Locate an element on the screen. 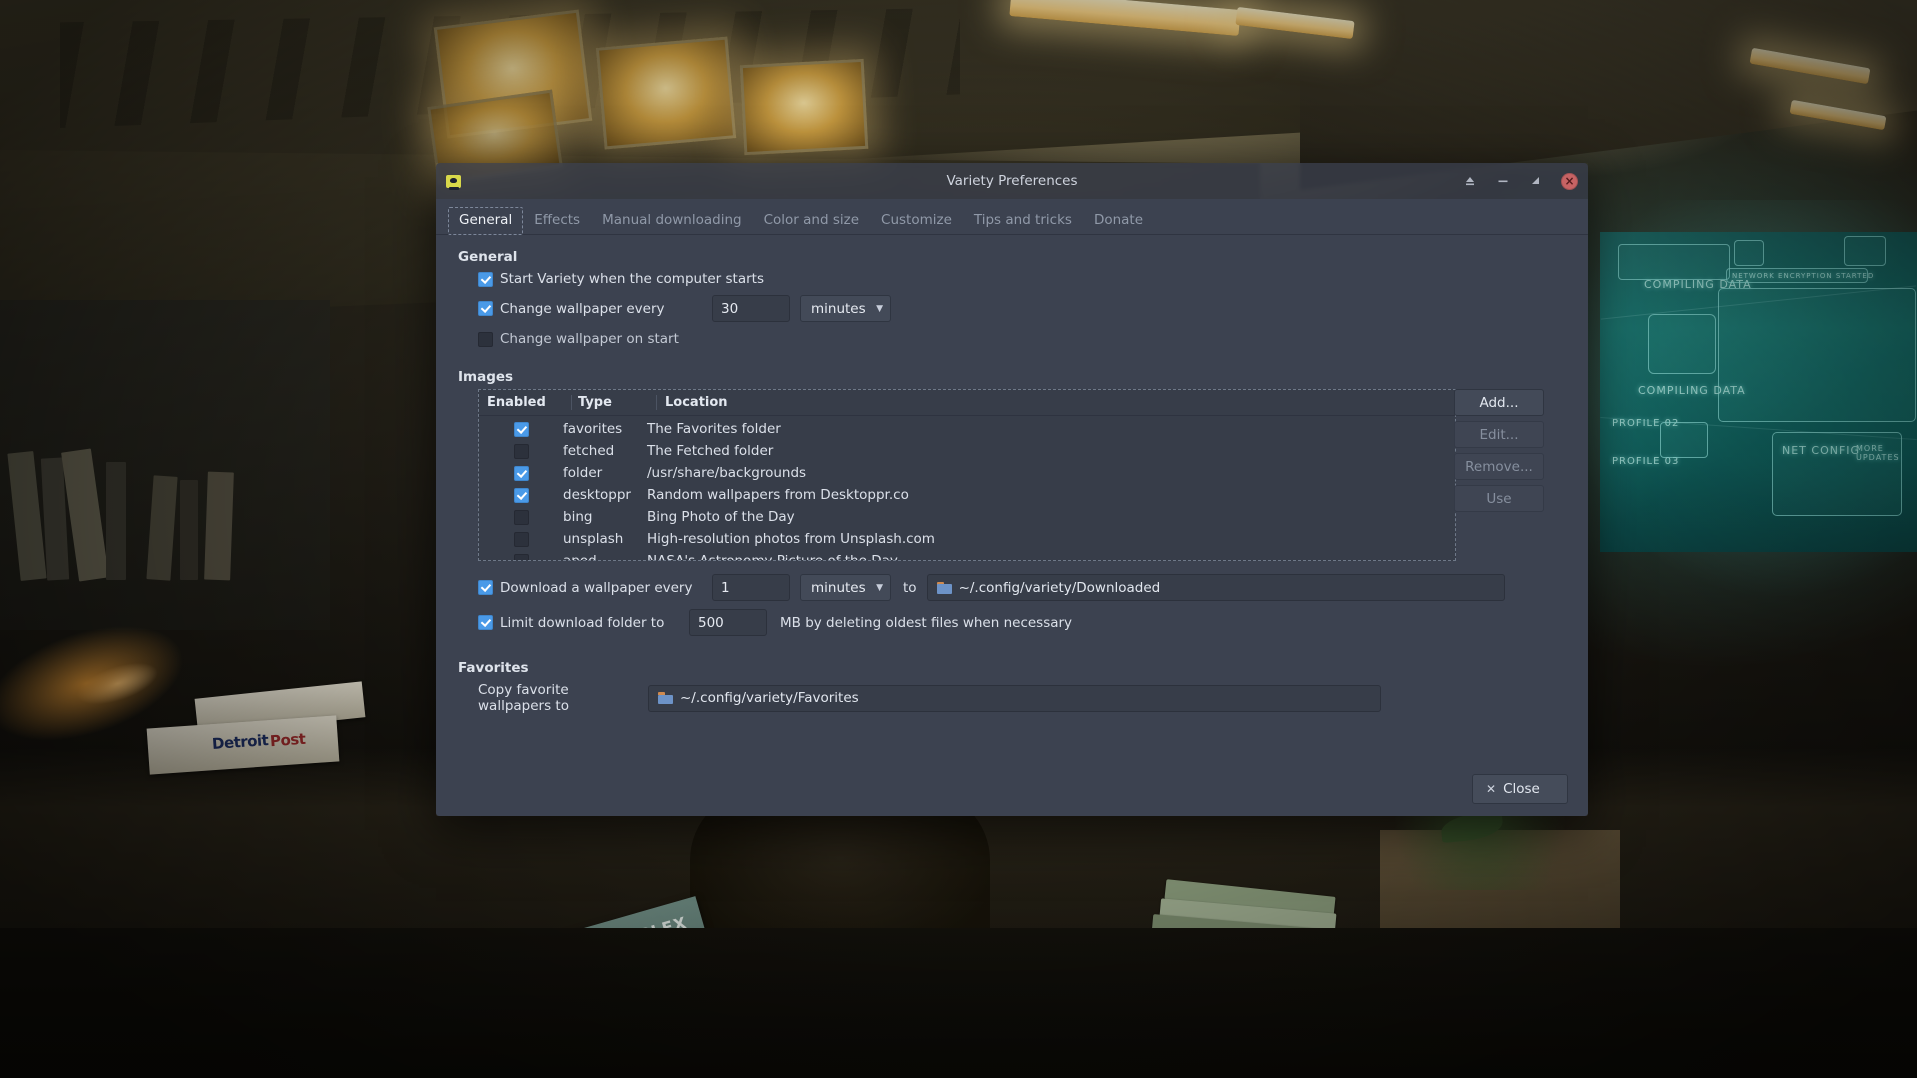  download-path-field: ~/.config/variety/Downloaded is located at coordinates (1215, 587).